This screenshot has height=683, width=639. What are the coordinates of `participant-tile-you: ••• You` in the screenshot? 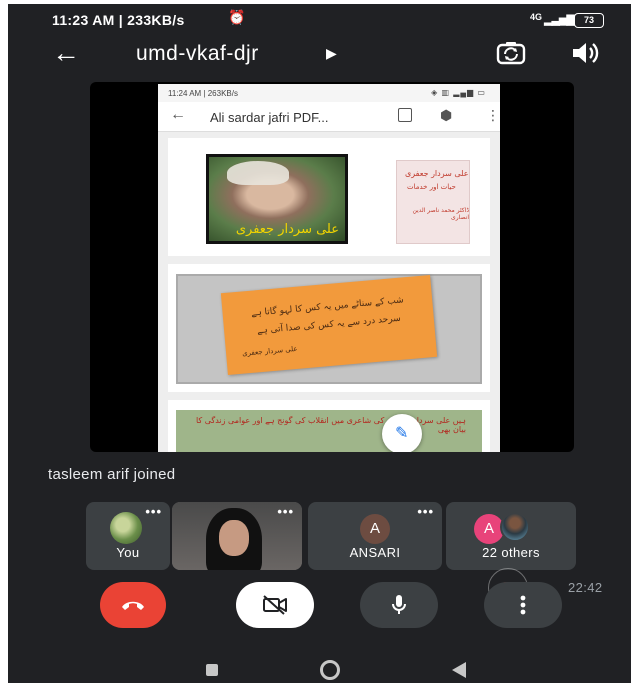 It's located at (128, 536).